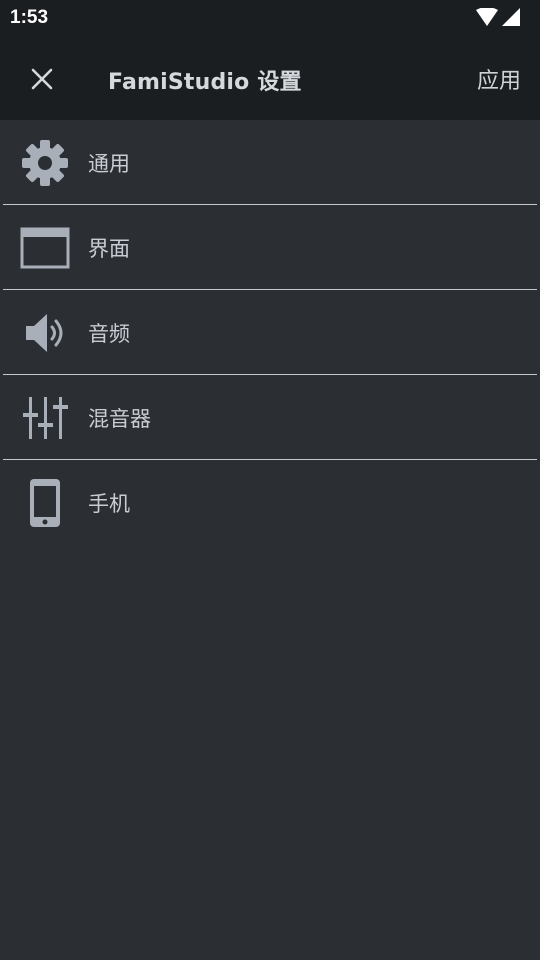 The height and width of the screenshot is (960, 540). I want to click on settings-item-general: 通用, so click(270, 162).